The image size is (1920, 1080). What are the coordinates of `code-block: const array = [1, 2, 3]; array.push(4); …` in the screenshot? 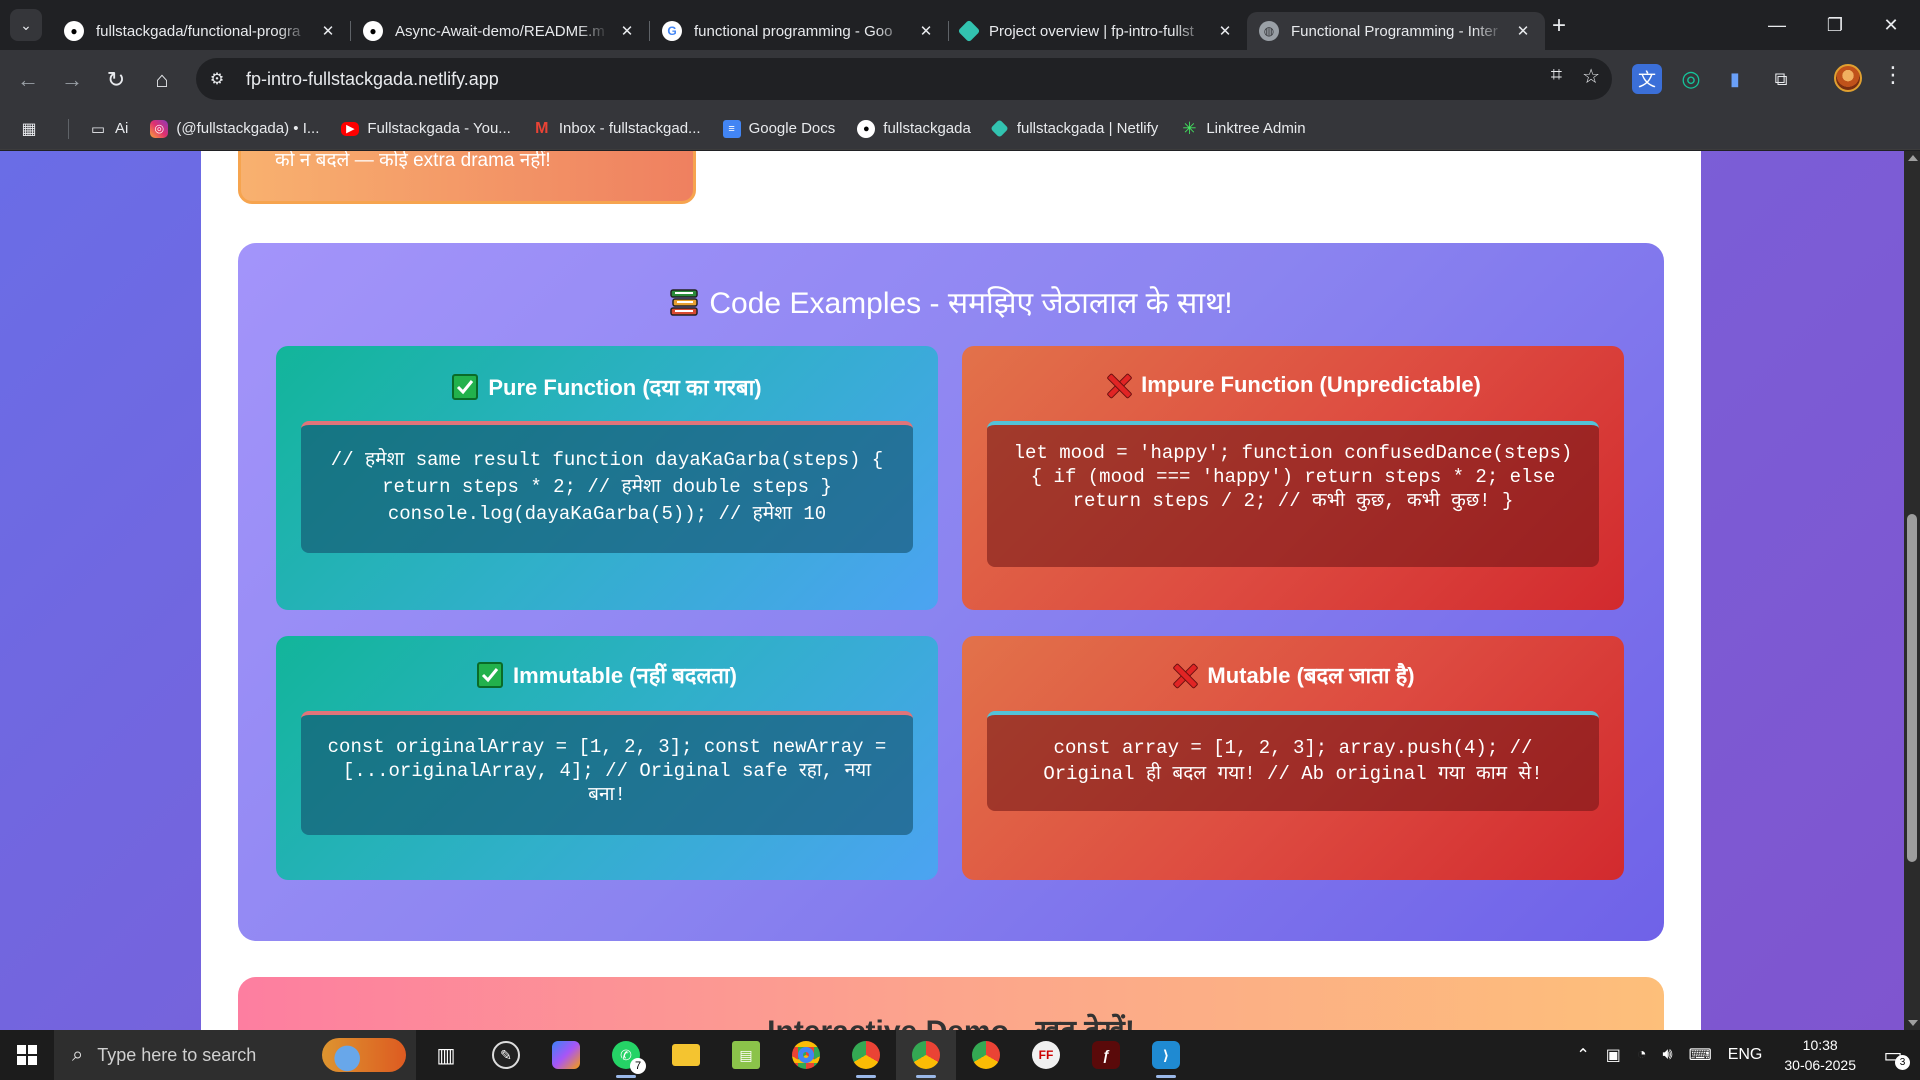 It's located at (1293, 761).